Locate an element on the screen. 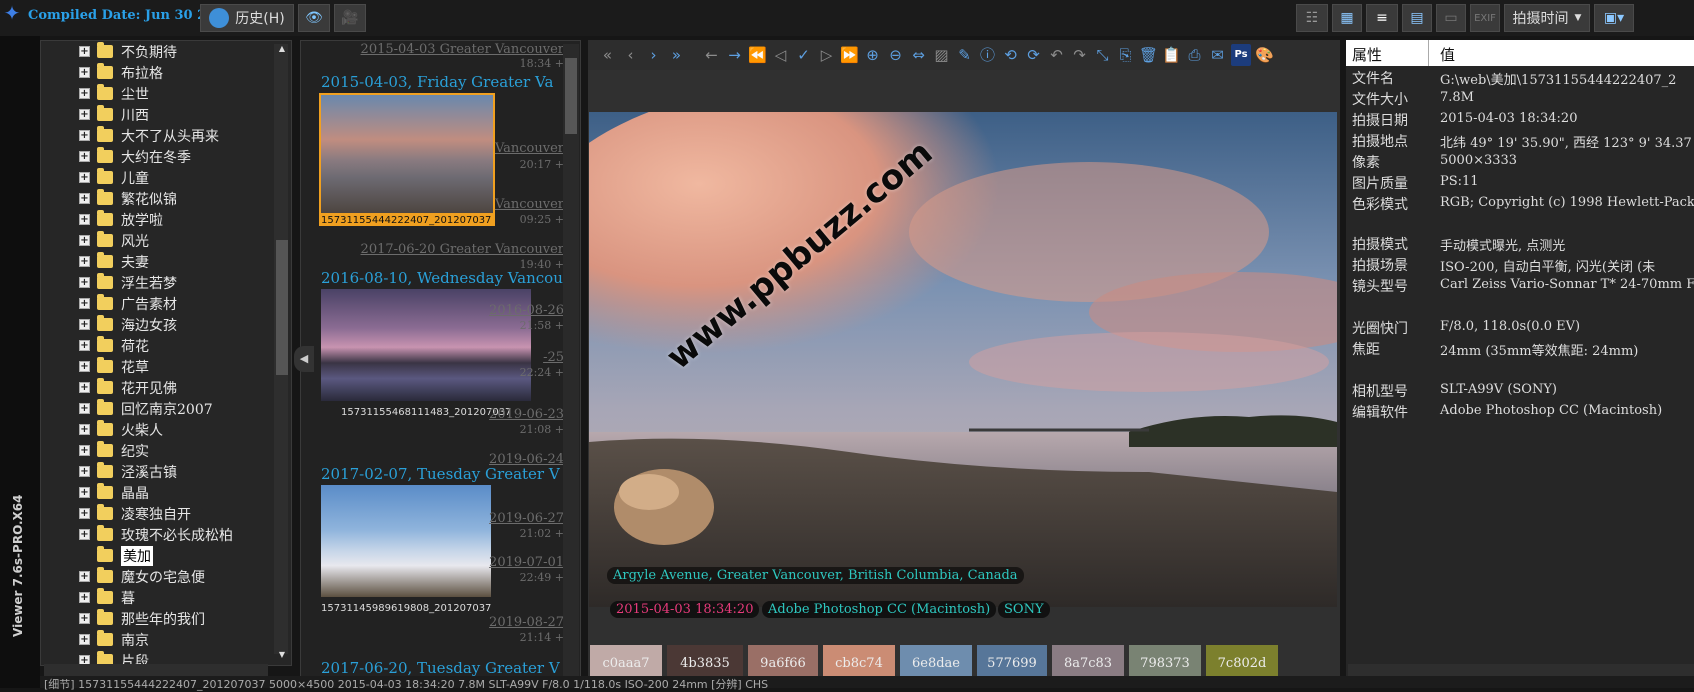  property-value: Carl Zeiss Vario-Sonnar T* 24-70mm F is located at coordinates (1567, 284).